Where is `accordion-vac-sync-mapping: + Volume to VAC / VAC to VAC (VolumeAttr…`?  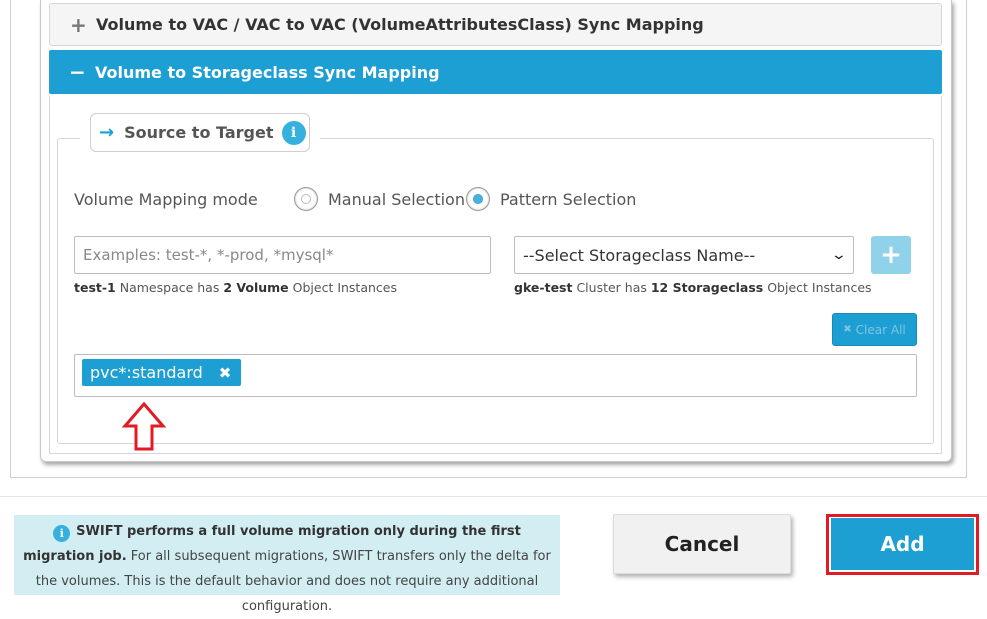
accordion-vac-sync-mapping: + Volume to VAC / VAC to VAC (VolumeAttr… is located at coordinates (495, 24).